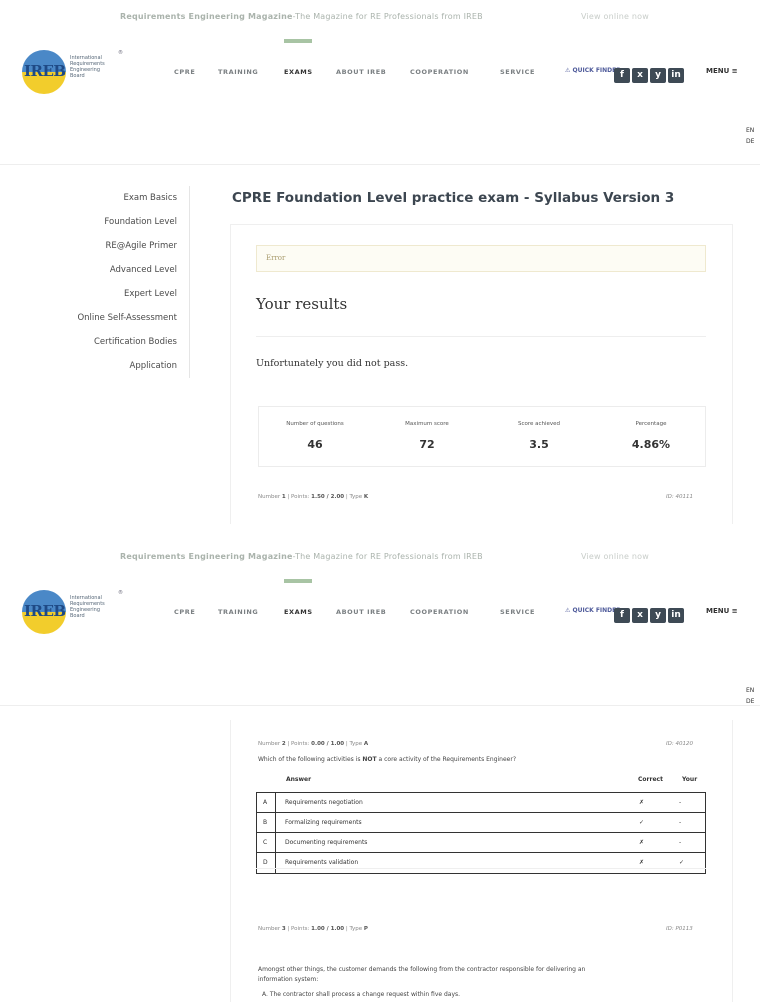 Image resolution: width=760 pixels, height=1002 pixels. Describe the element at coordinates (114, 270) in the screenshot. I see `sidebar-item-advanced-level: Advanced Level` at that location.